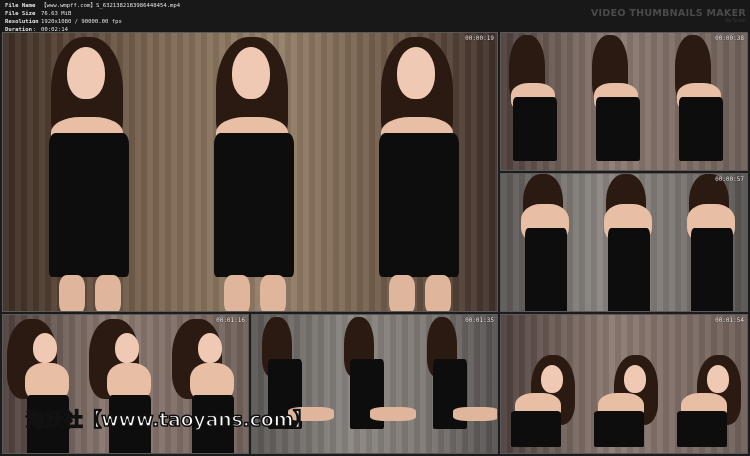 Image resolution: width=750 pixels, height=456 pixels. I want to click on timestamp: 00:00:38, so click(729, 38).